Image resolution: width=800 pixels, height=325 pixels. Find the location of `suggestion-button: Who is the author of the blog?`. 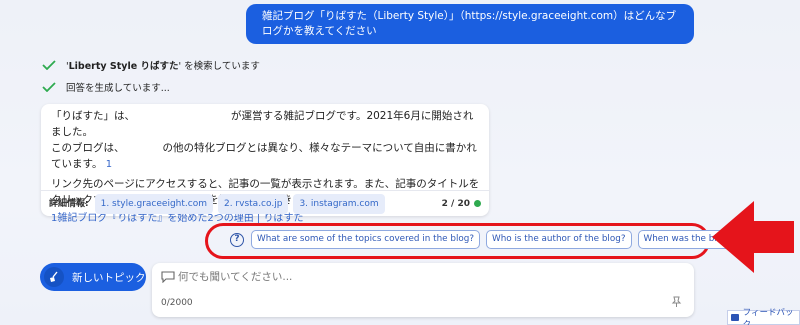

suggestion-button: Who is the author of the blog? is located at coordinates (559, 239).